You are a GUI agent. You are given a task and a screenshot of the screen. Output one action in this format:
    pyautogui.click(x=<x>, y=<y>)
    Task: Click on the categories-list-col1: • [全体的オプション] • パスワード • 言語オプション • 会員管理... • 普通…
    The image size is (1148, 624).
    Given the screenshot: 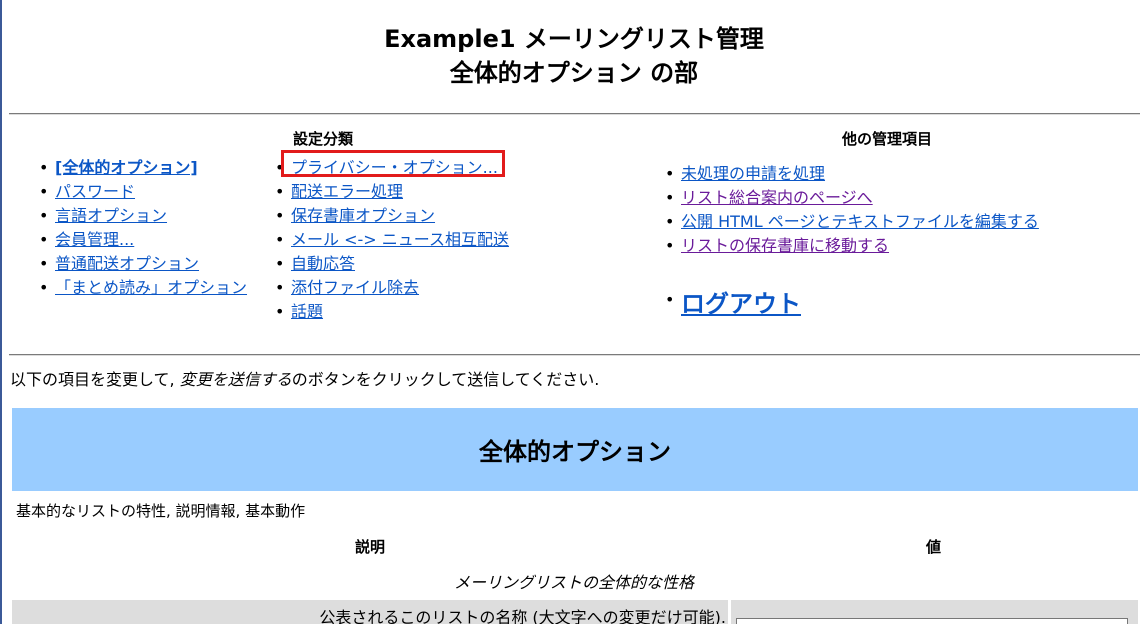 What is the action you would take?
    pyautogui.click(x=143, y=228)
    